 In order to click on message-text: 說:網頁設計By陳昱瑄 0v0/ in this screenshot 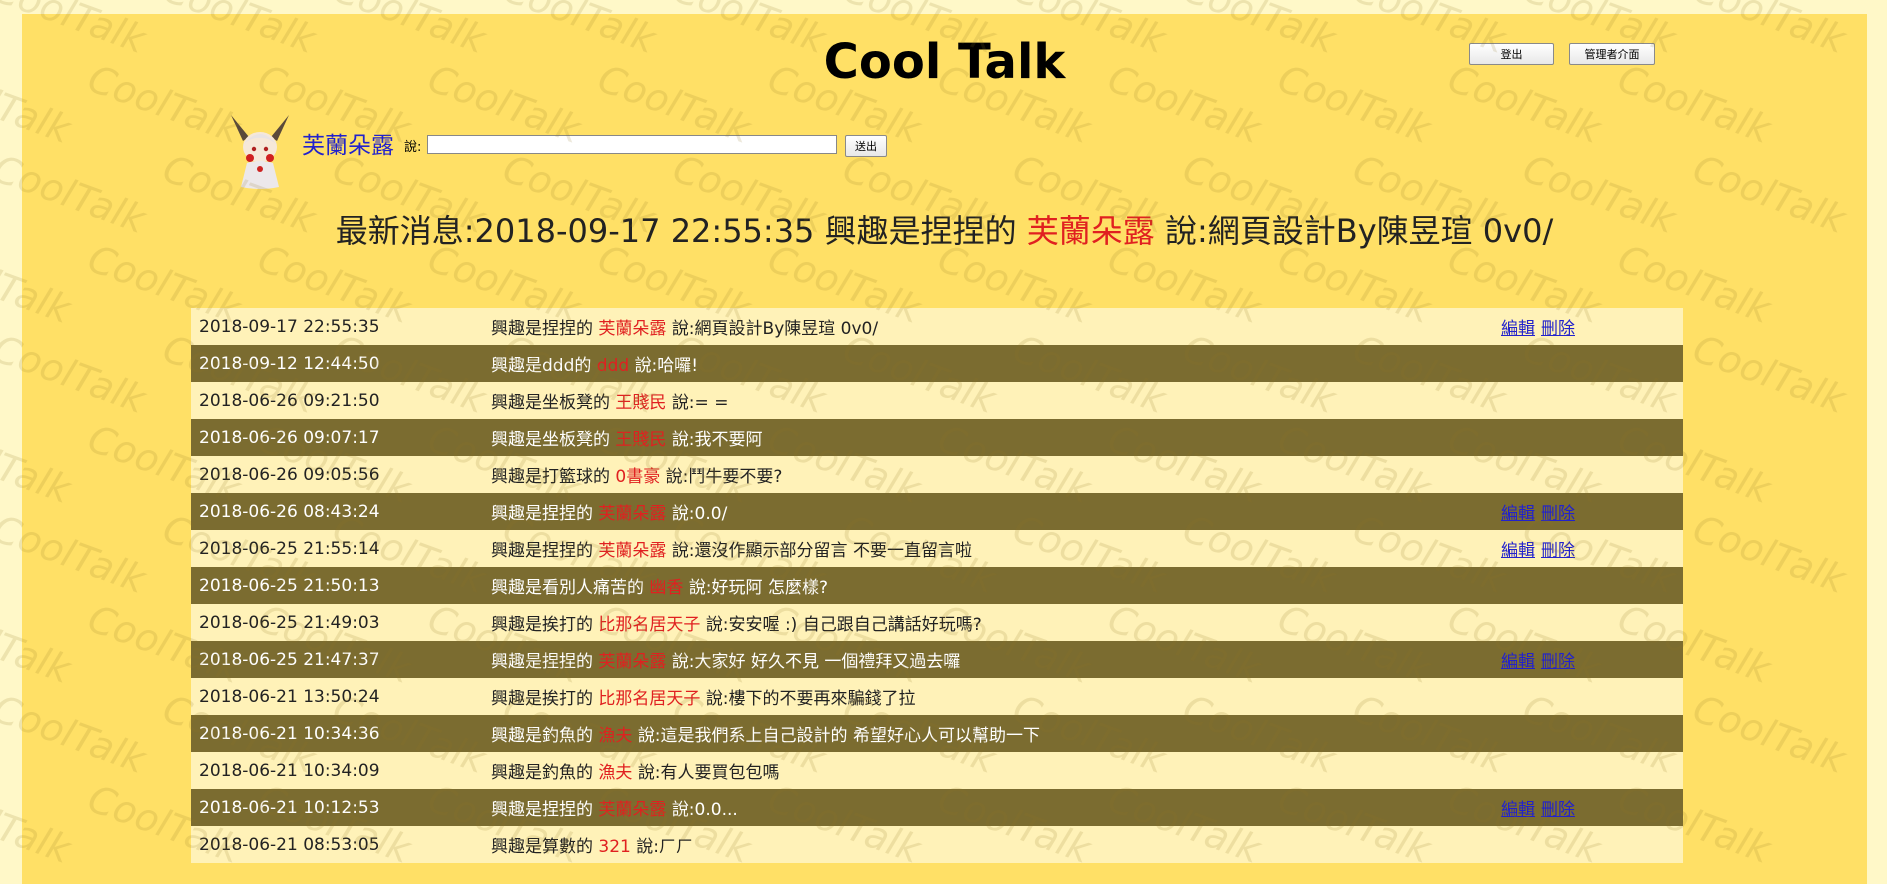, I will do `click(775, 329)`.